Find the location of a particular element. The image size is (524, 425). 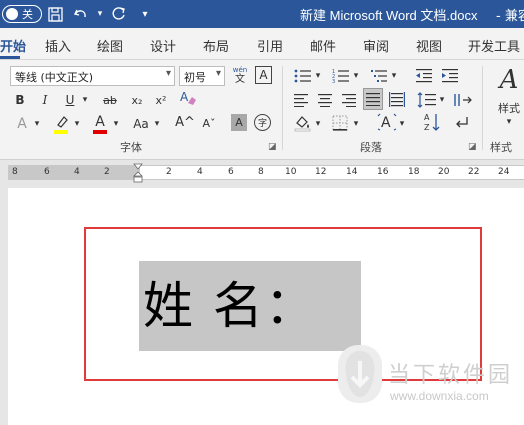

shading-button is located at coordinates (303, 123).